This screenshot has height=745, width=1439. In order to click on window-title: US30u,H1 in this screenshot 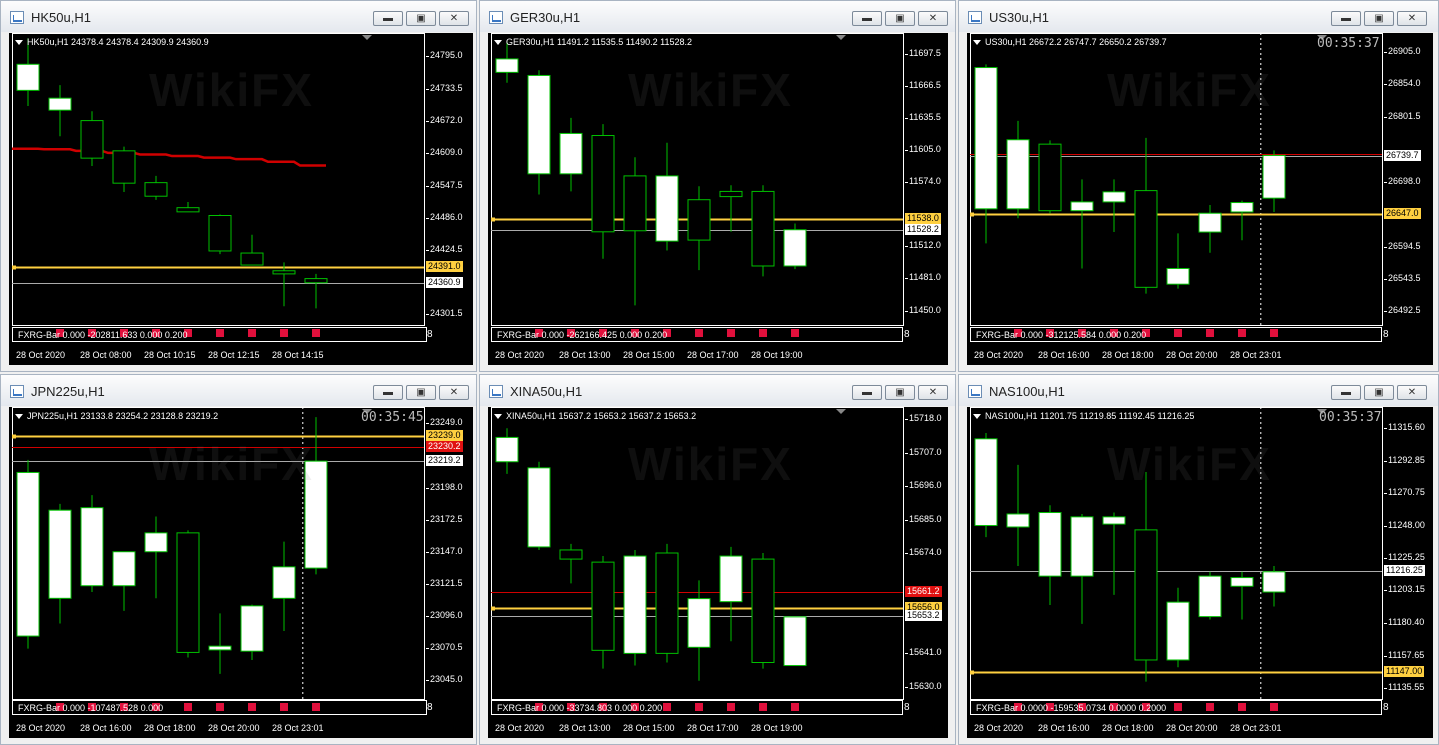, I will do `click(1019, 17)`.